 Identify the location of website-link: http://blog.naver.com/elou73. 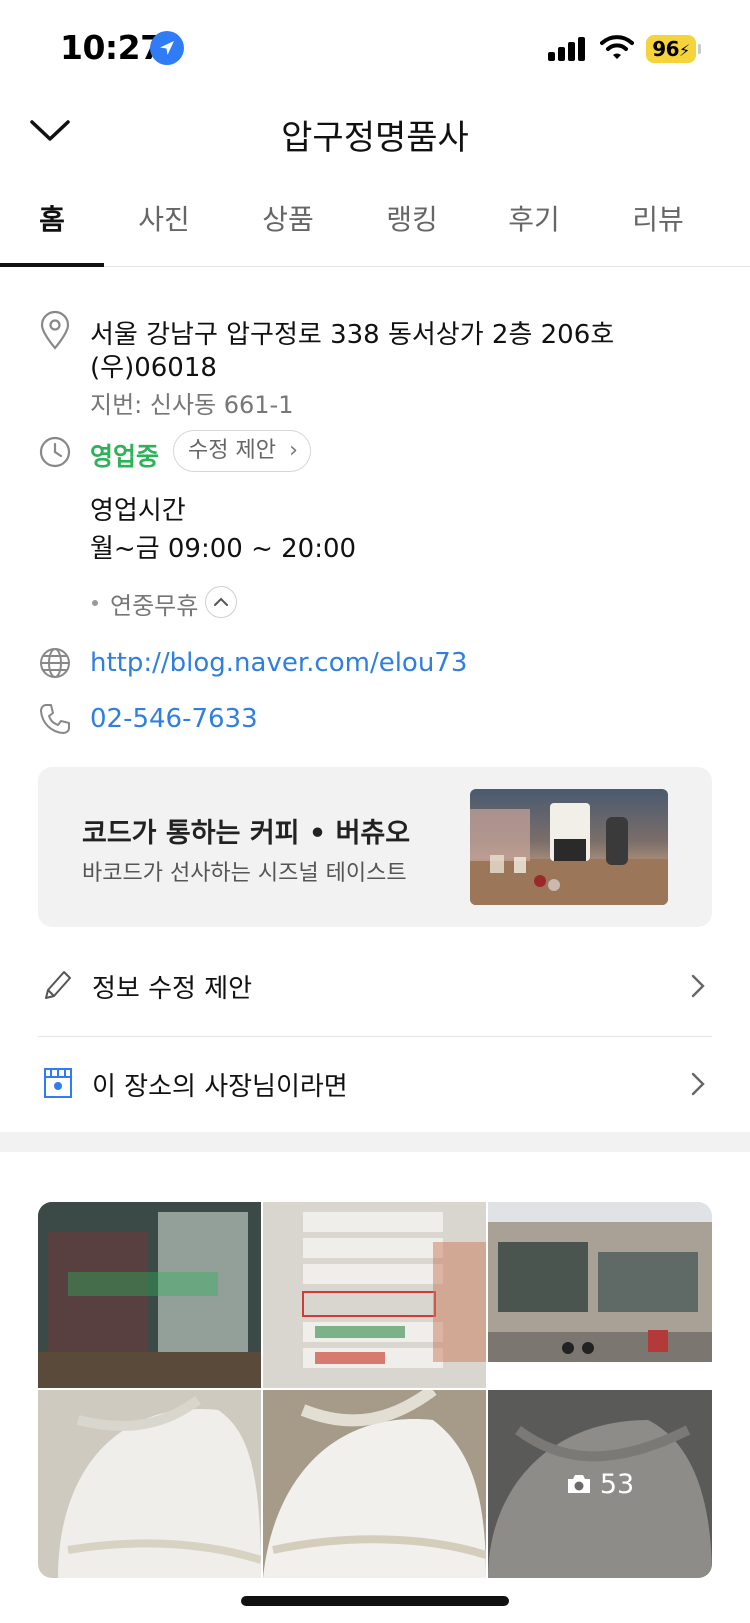
(278, 663).